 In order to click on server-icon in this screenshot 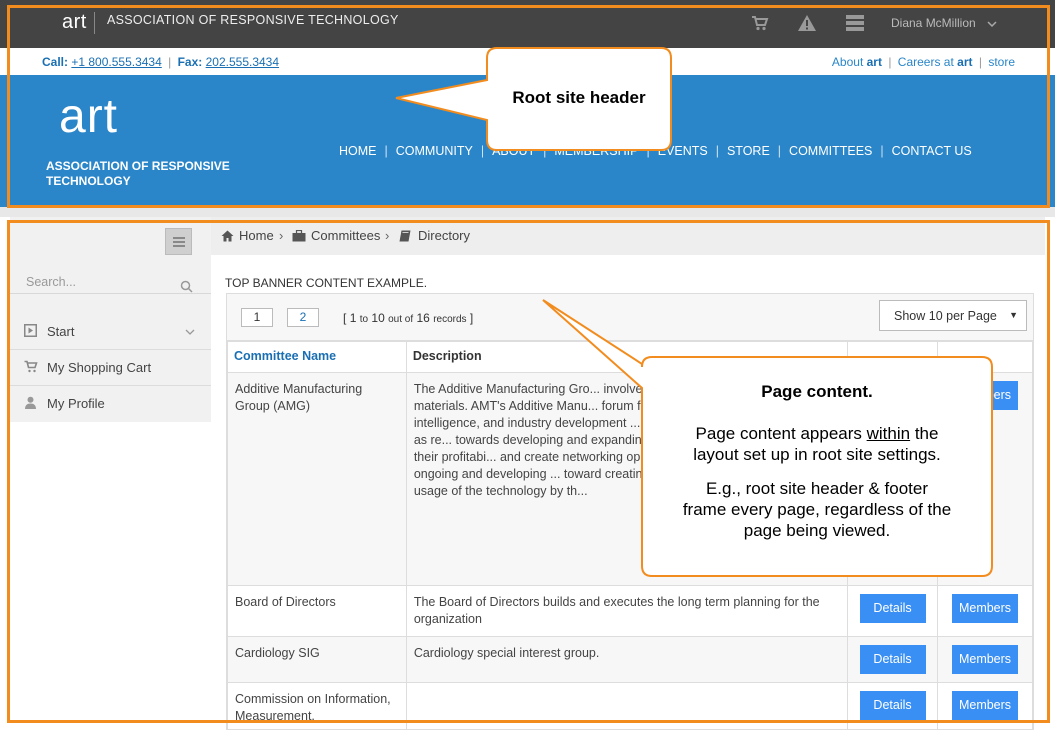, I will do `click(855, 24)`.